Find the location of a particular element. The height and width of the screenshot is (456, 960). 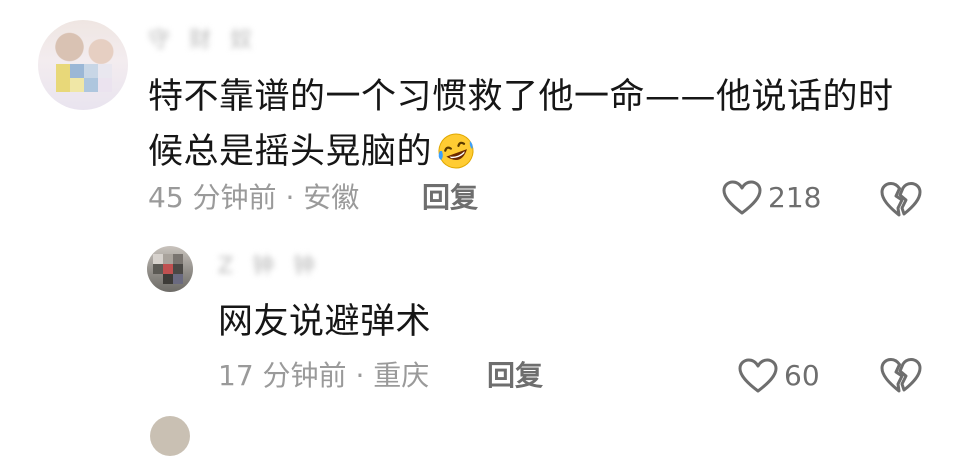

like-count: 218 is located at coordinates (795, 197).